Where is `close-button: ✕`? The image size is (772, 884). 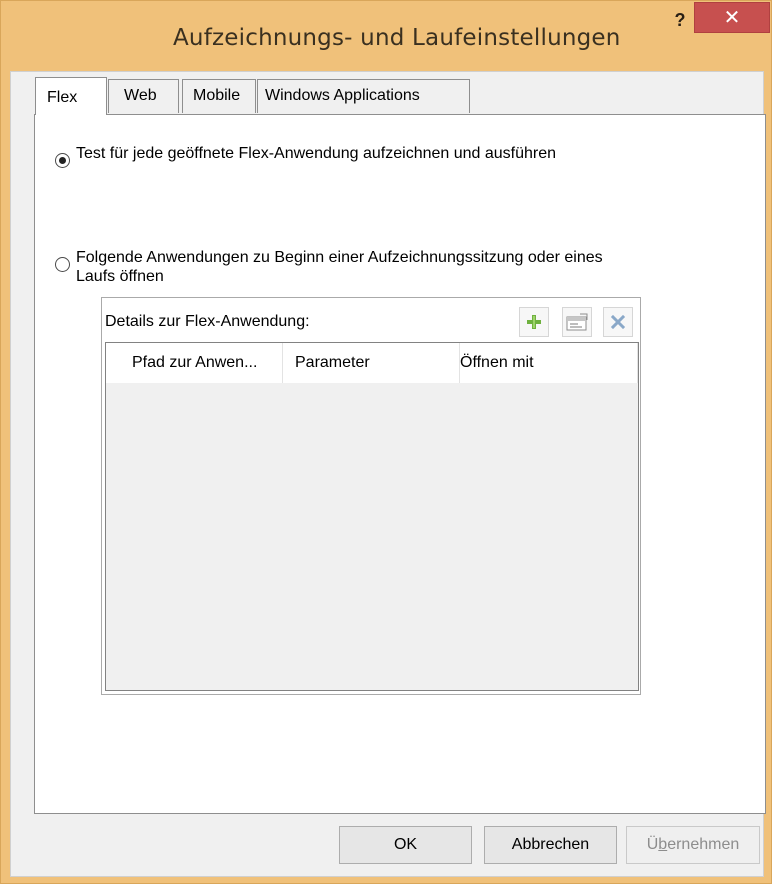
close-button: ✕ is located at coordinates (732, 17).